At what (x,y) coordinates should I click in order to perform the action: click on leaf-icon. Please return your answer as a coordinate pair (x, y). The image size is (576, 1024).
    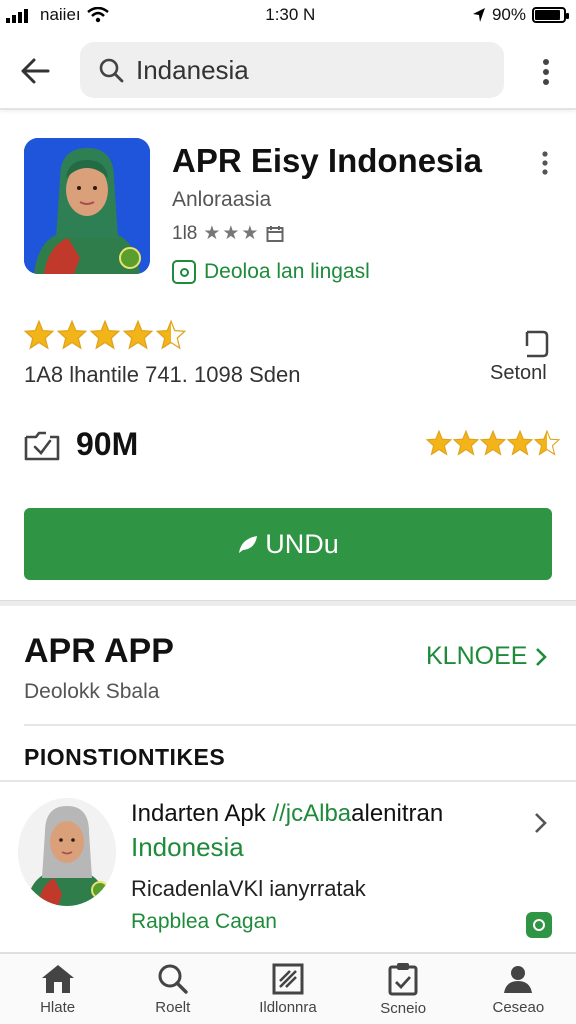
    Looking at the image, I should click on (248, 544).